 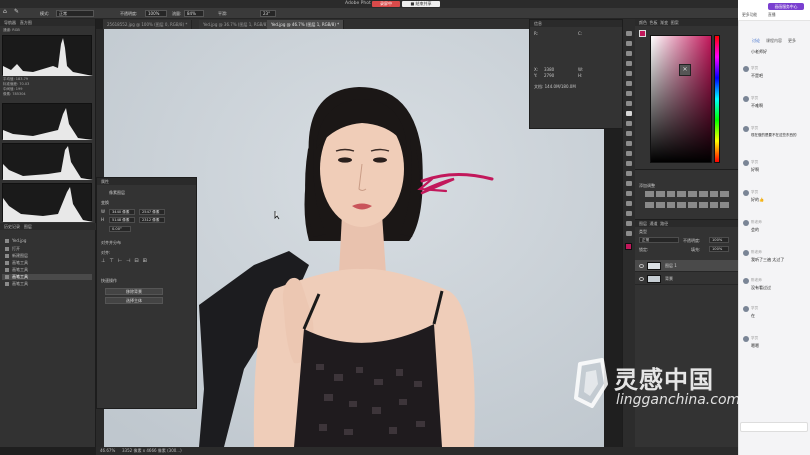 What do you see at coordinates (686, 279) in the screenshot?
I see `layer-row: 背景` at bounding box center [686, 279].